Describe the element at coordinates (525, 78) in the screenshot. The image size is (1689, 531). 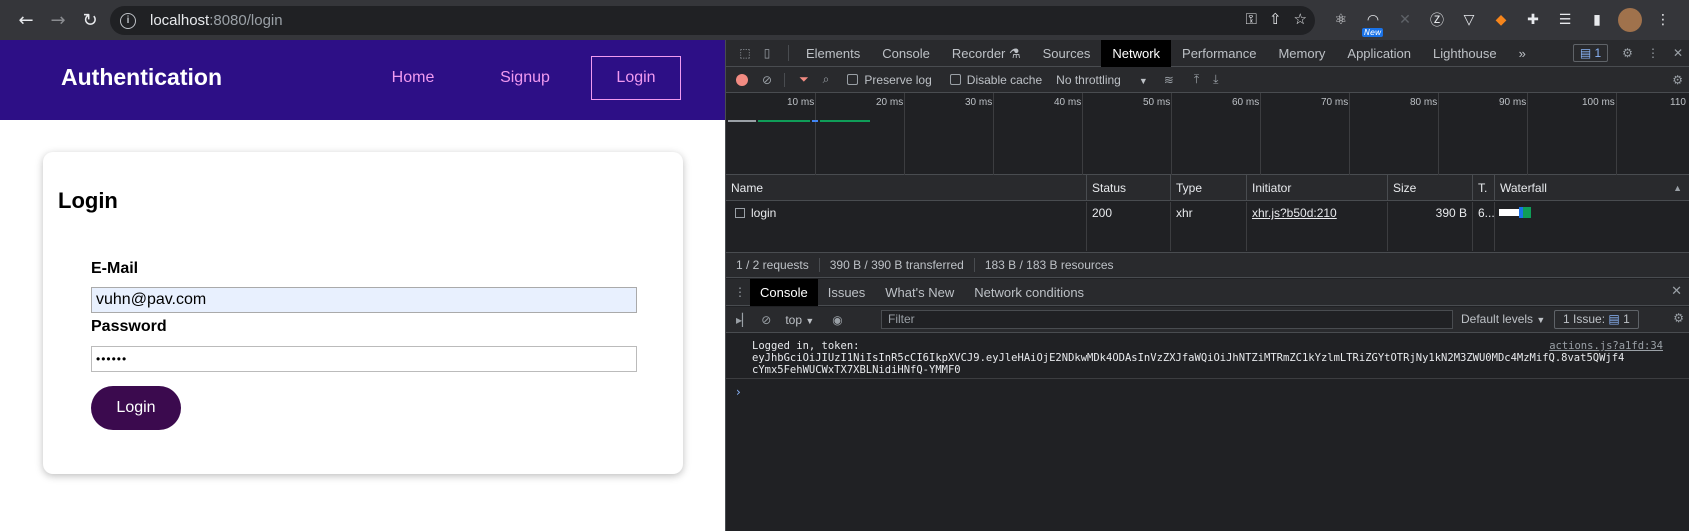
I see `nav-signup-link: Signup` at that location.